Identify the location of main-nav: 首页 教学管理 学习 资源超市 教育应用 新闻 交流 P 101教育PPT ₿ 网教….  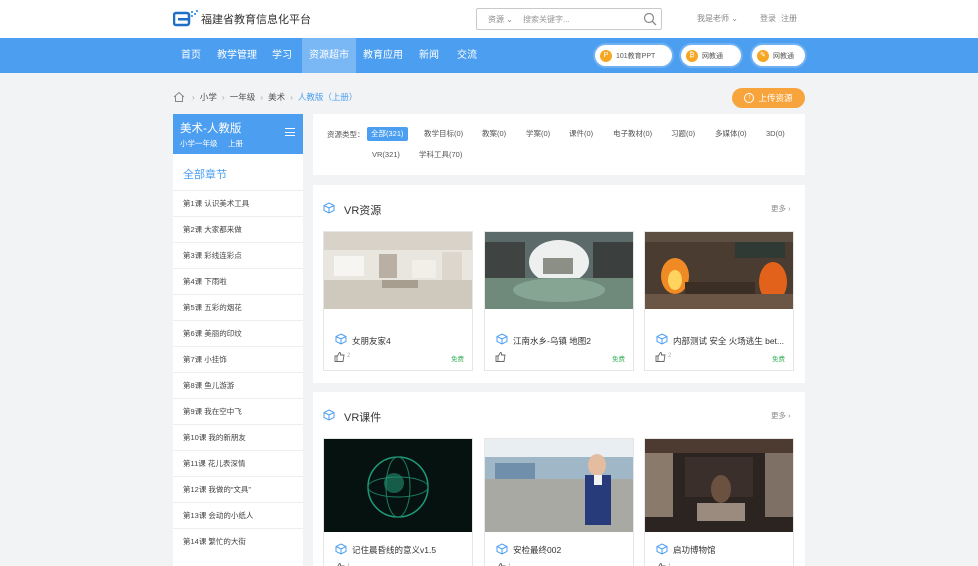
(489, 55).